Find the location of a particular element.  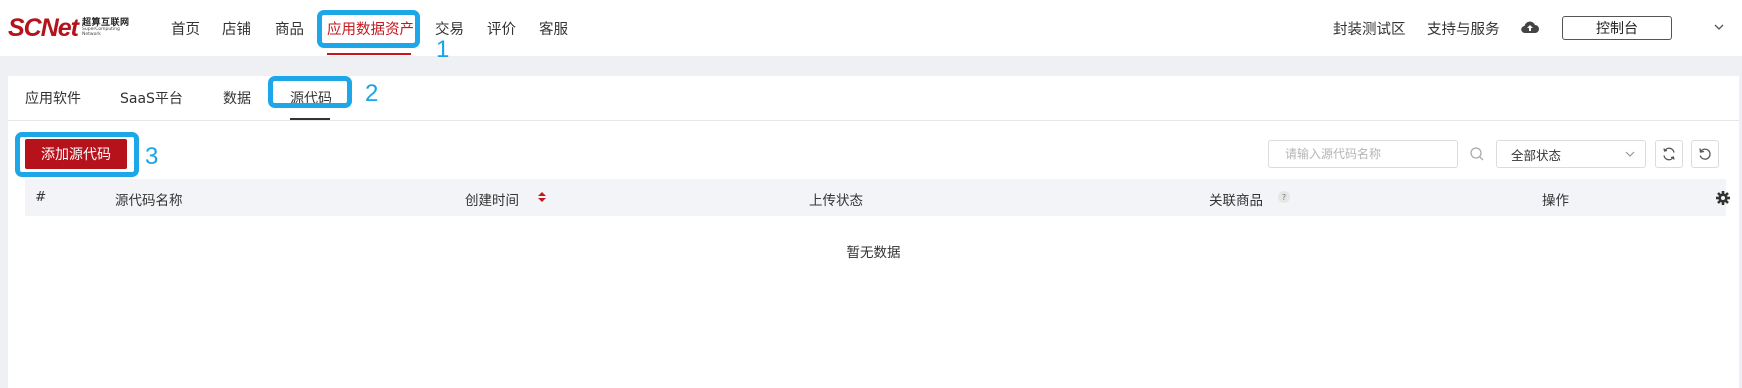

status-select: 全部状态 is located at coordinates (1571, 154).